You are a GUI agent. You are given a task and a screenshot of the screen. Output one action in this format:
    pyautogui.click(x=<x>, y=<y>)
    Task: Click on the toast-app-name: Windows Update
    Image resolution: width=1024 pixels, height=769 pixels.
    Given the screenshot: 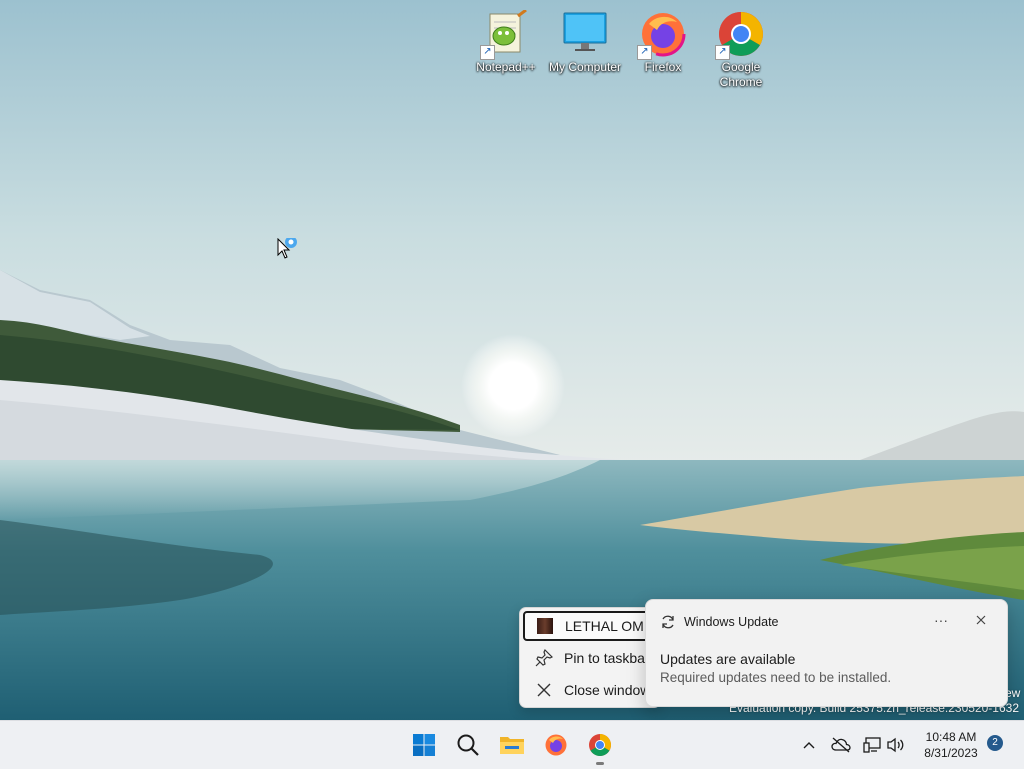 What is the action you would take?
    pyautogui.click(x=731, y=622)
    